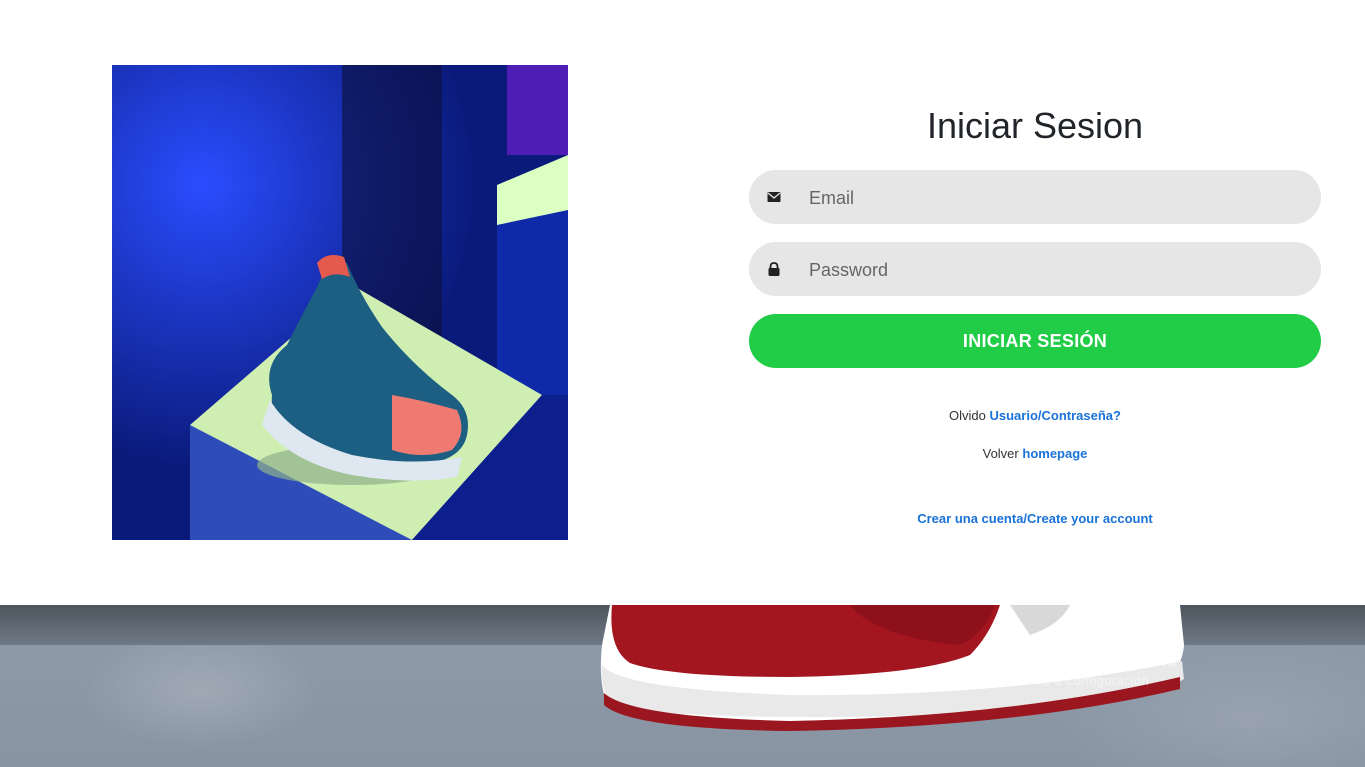  I want to click on watermark-line-2: Ve a Configuración, so click(1092, 681).